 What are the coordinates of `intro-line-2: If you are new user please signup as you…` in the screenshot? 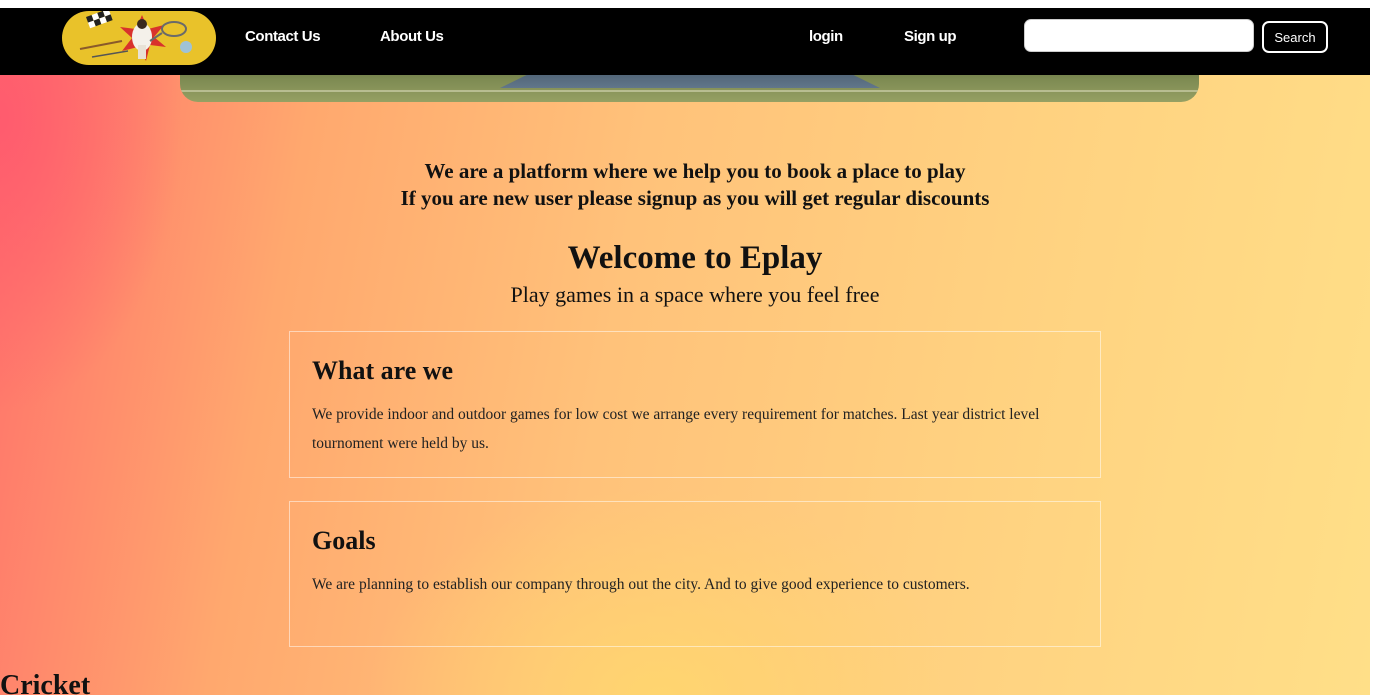 It's located at (695, 198).